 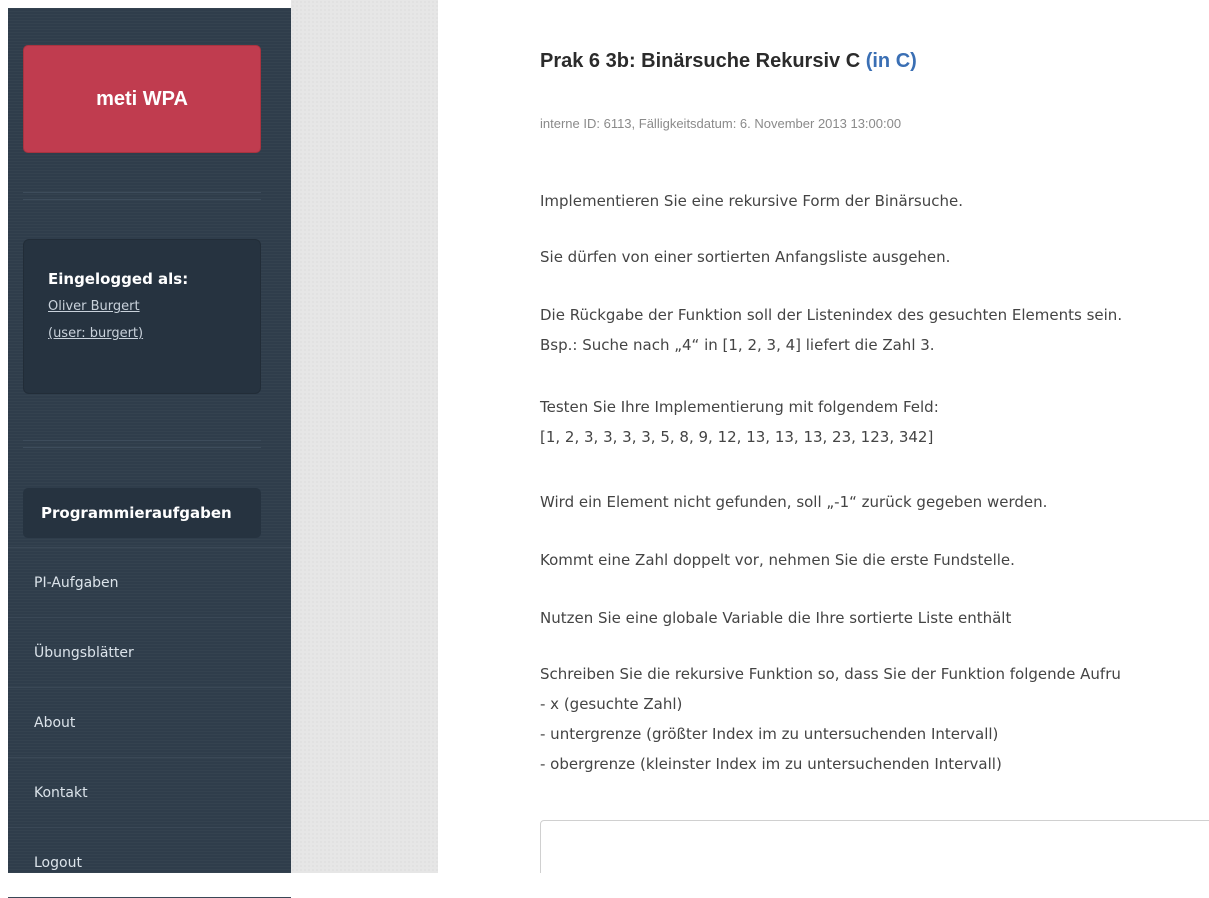 I want to click on paragraph-line: - x (gesuchte Zahl), so click(x=611, y=704).